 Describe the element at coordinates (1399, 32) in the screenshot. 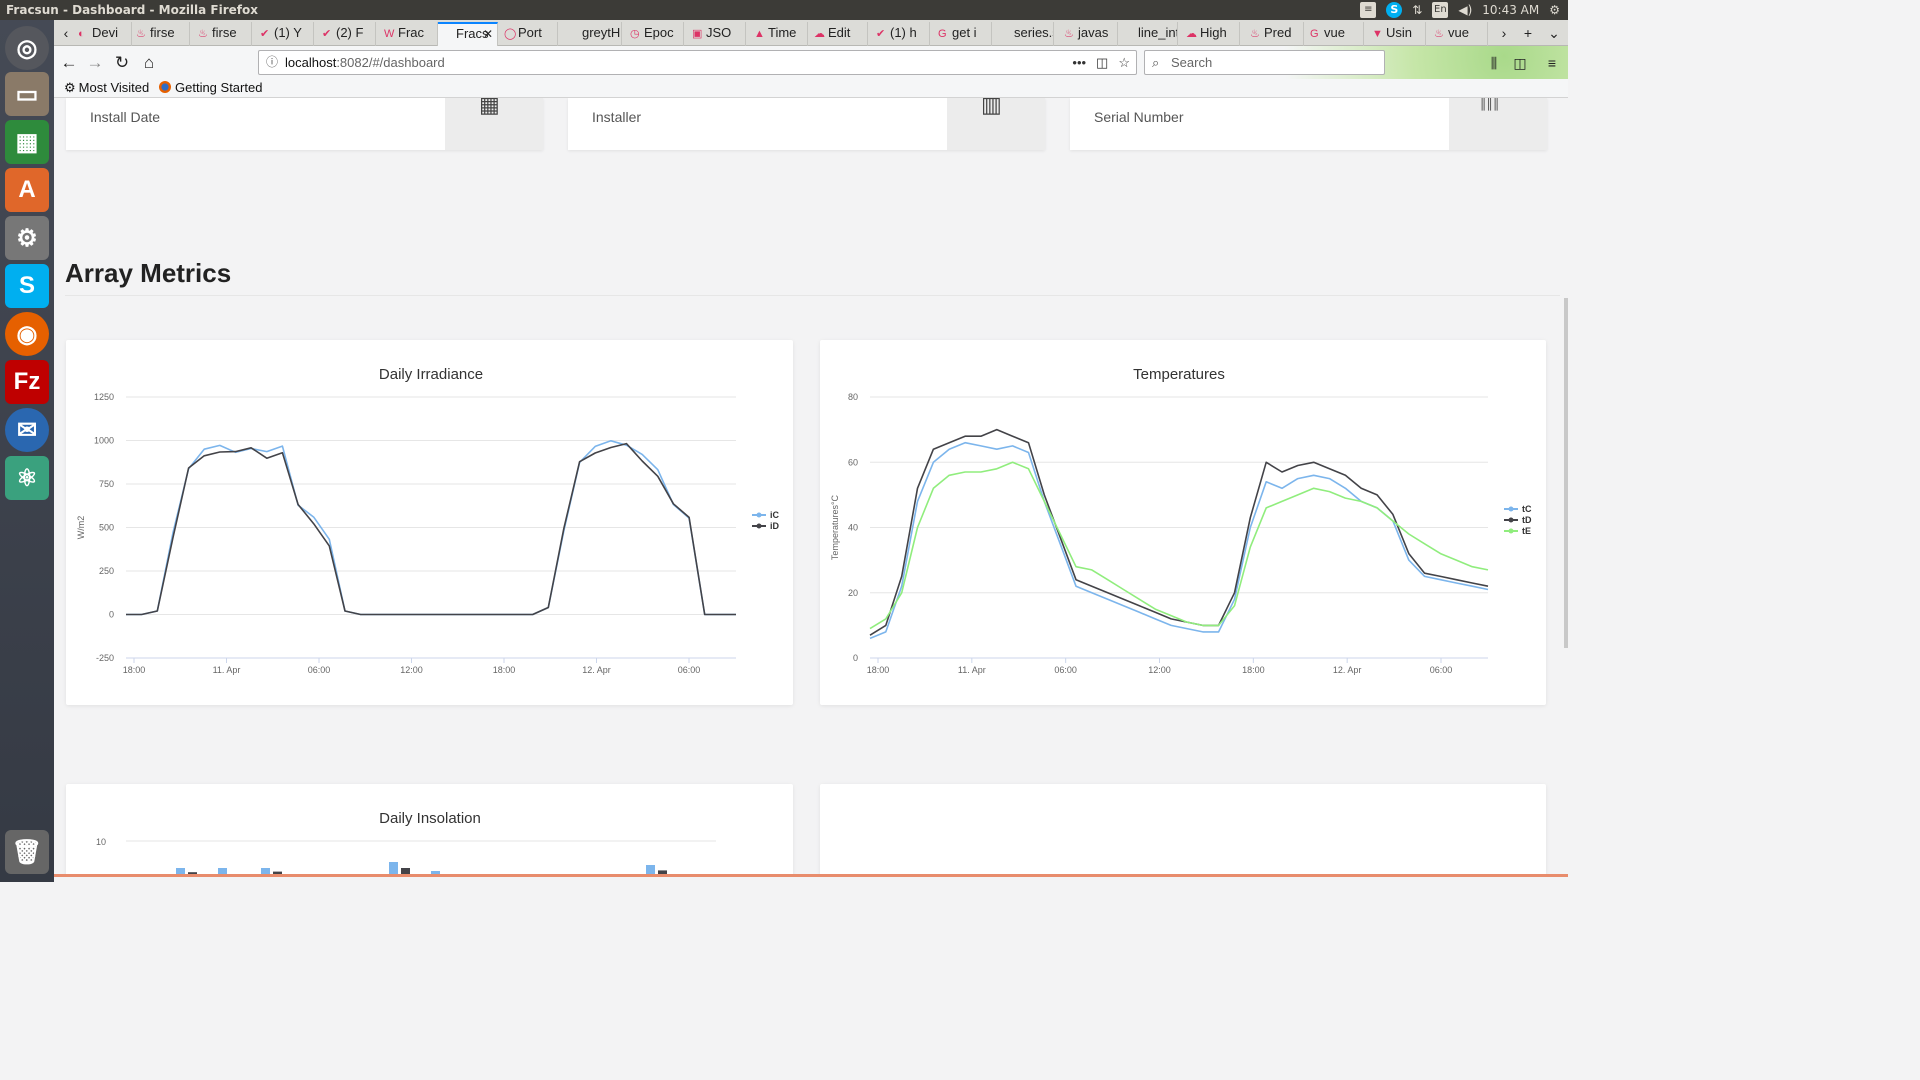

I see `tab-label: Usin` at that location.